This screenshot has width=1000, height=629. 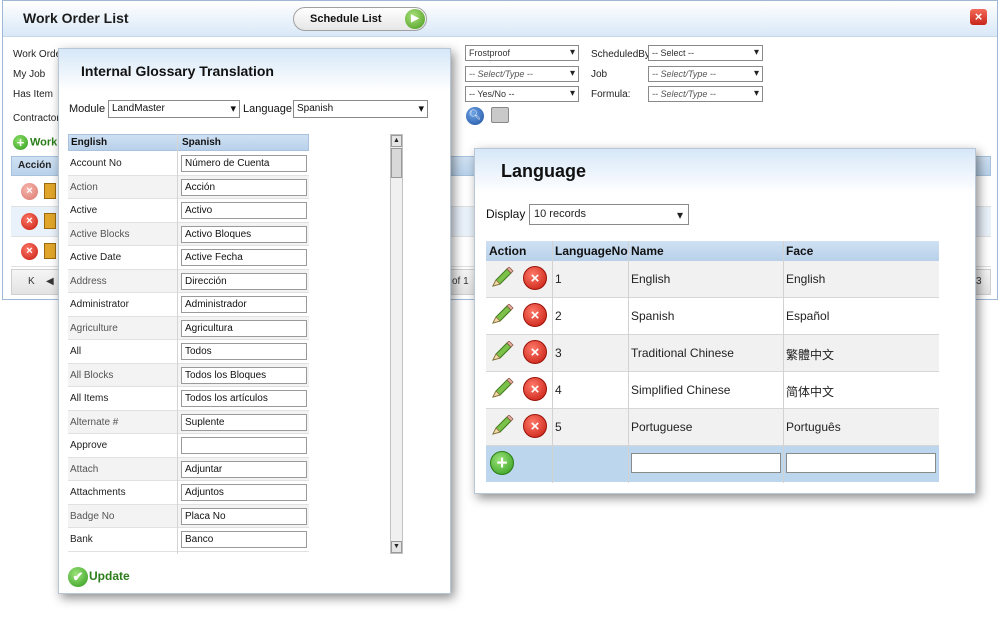 What do you see at coordinates (244, 351) in the screenshot?
I see `spanish-translation-input: Todos` at bounding box center [244, 351].